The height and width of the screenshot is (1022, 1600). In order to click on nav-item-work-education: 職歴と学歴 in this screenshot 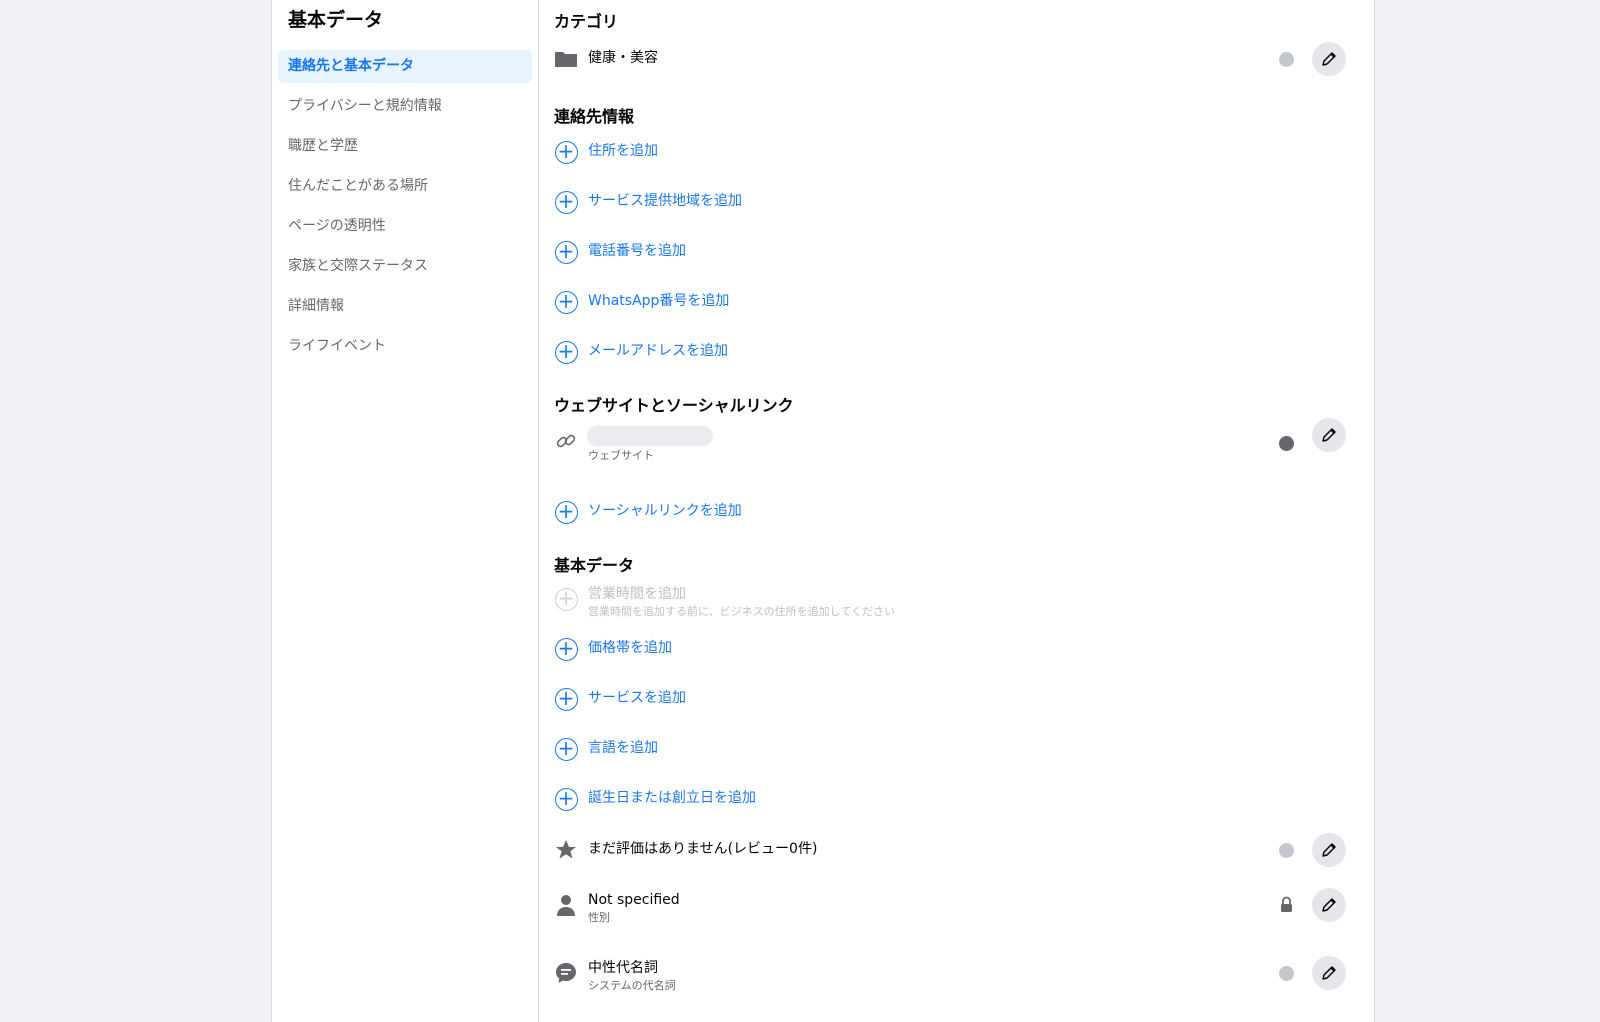, I will do `click(405, 146)`.